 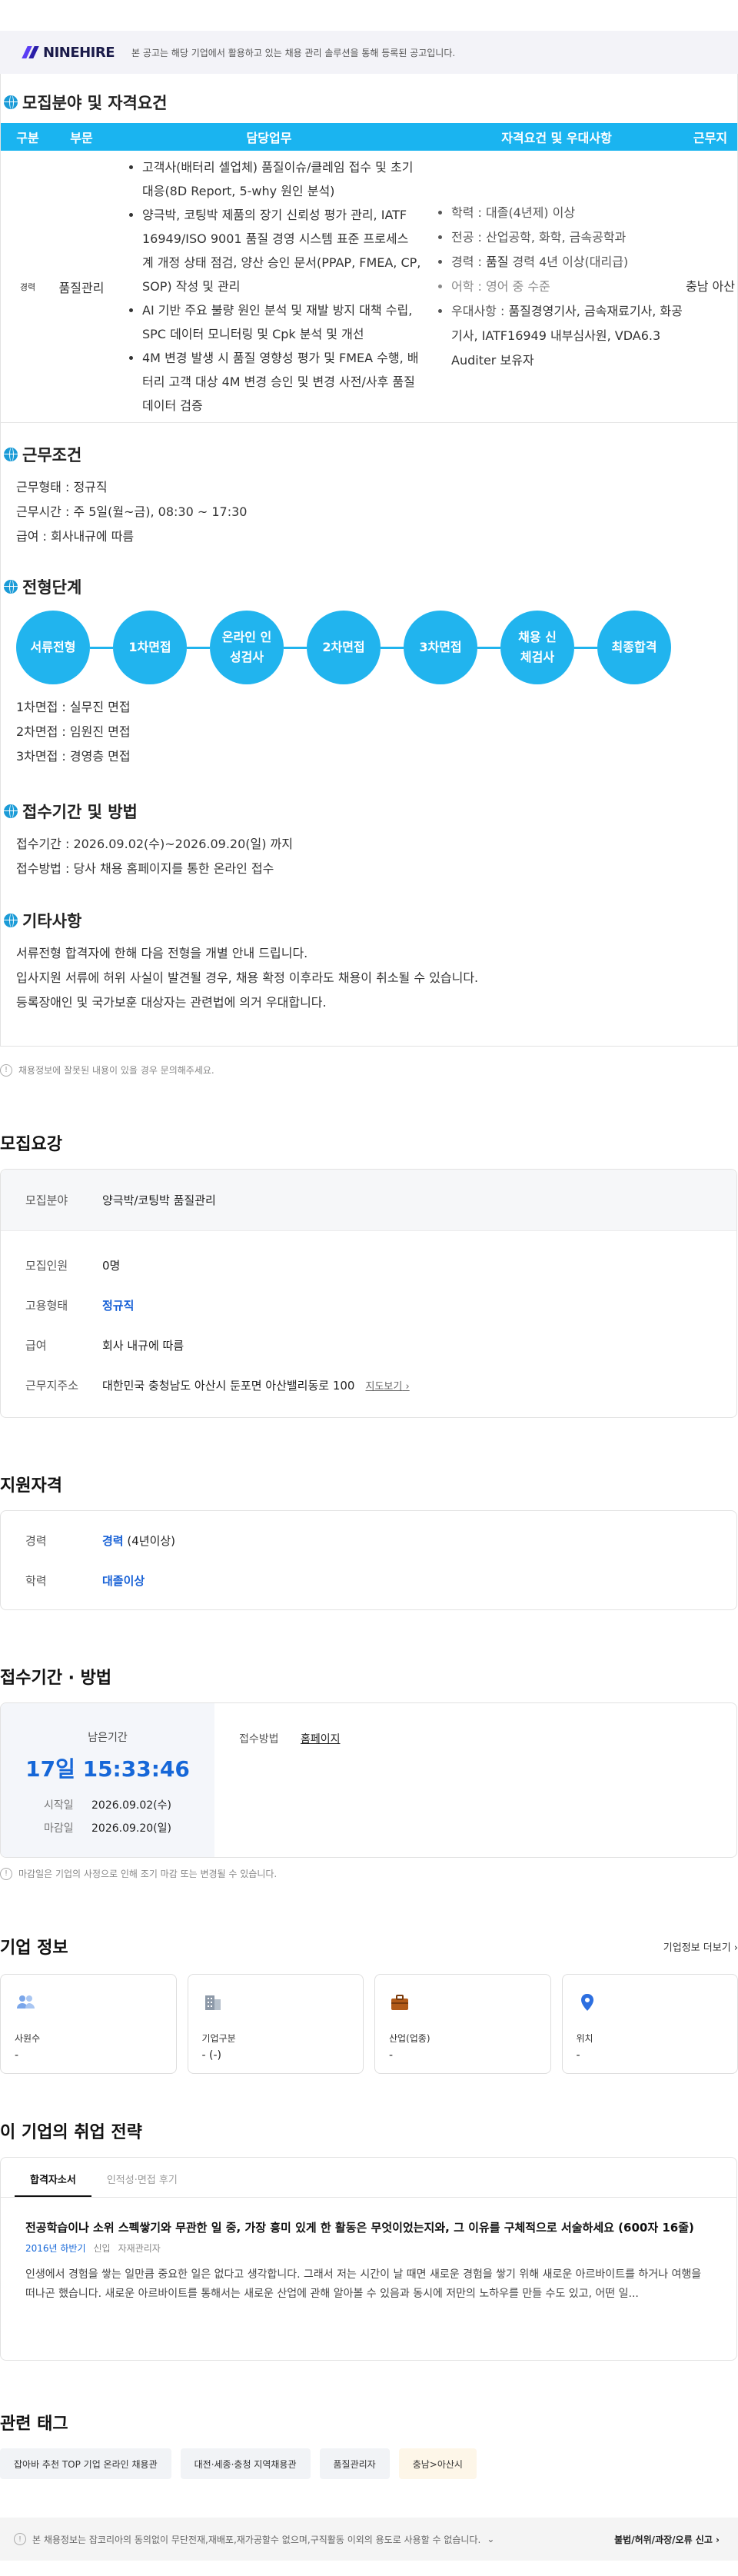 I want to click on qual-item: 전공 : 산업공학, 화학, 금속공학과, so click(x=567, y=238).